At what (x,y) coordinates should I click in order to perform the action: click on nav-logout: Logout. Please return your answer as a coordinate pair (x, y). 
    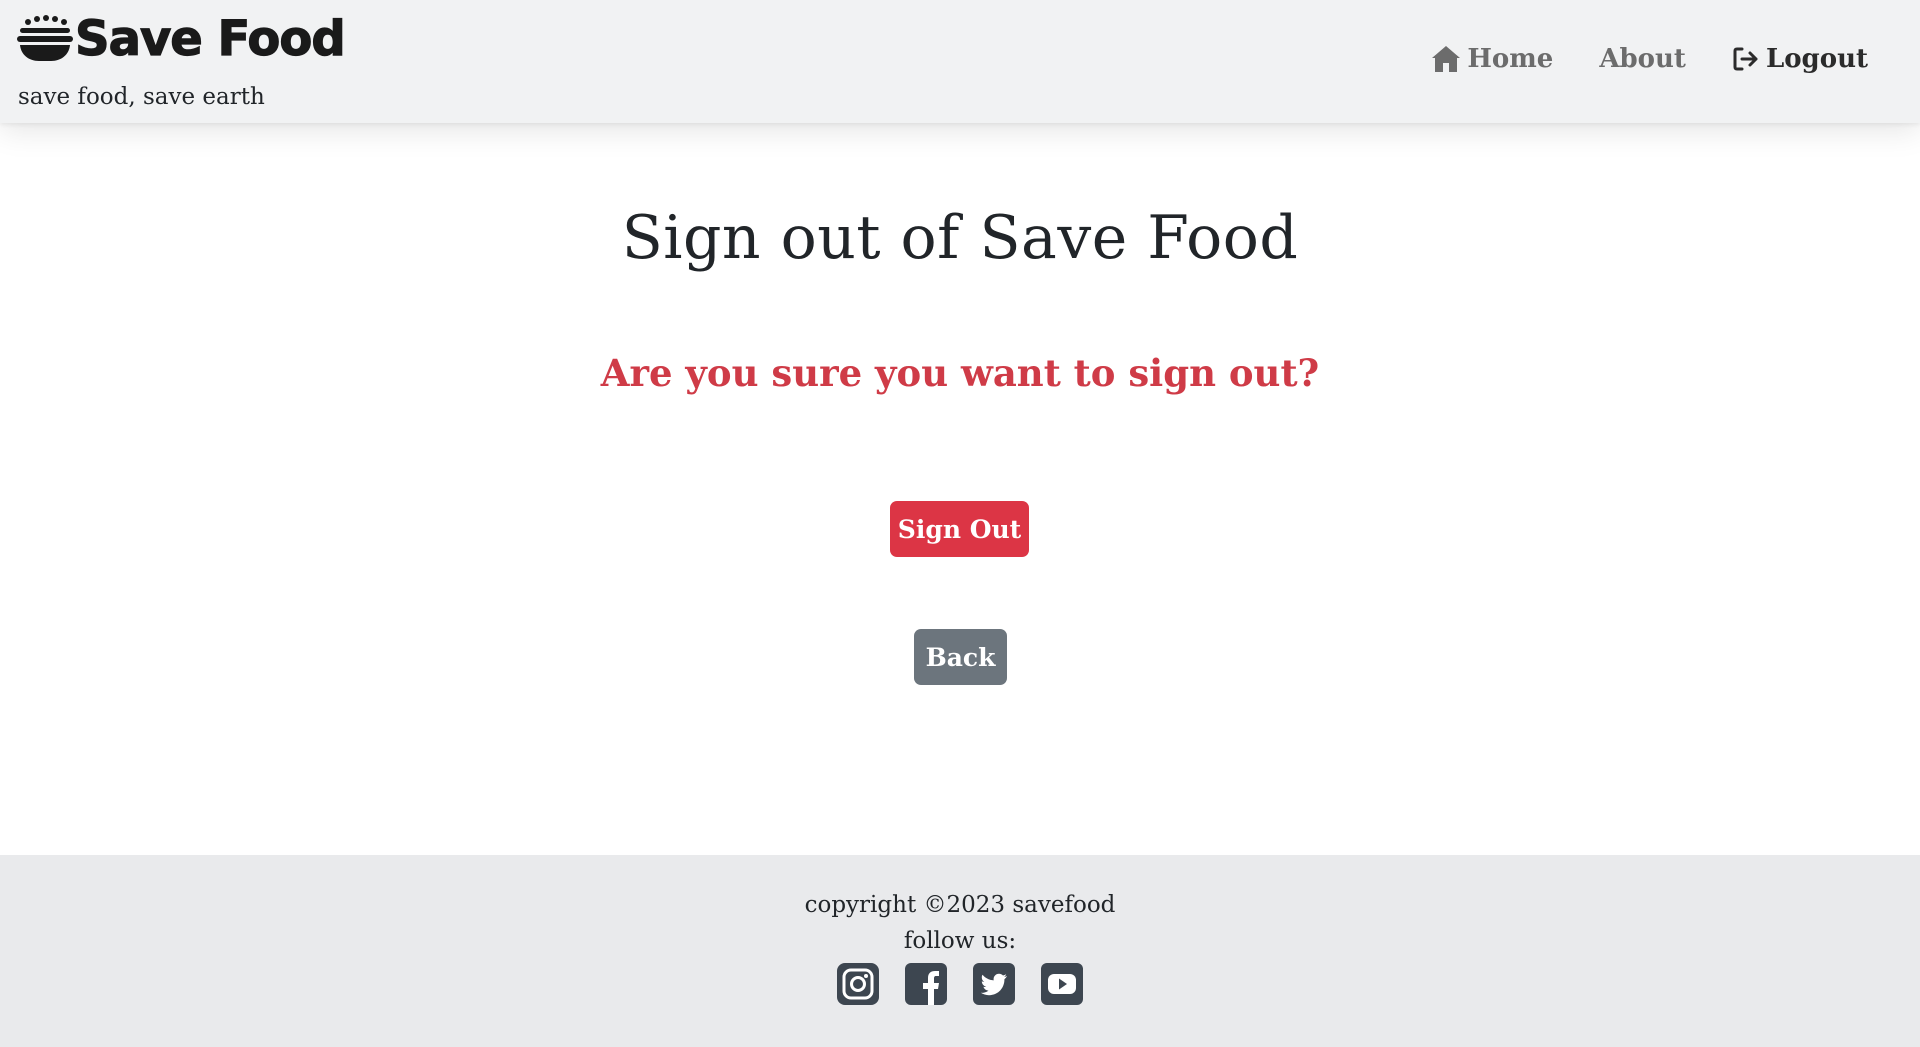
    Looking at the image, I should click on (1800, 59).